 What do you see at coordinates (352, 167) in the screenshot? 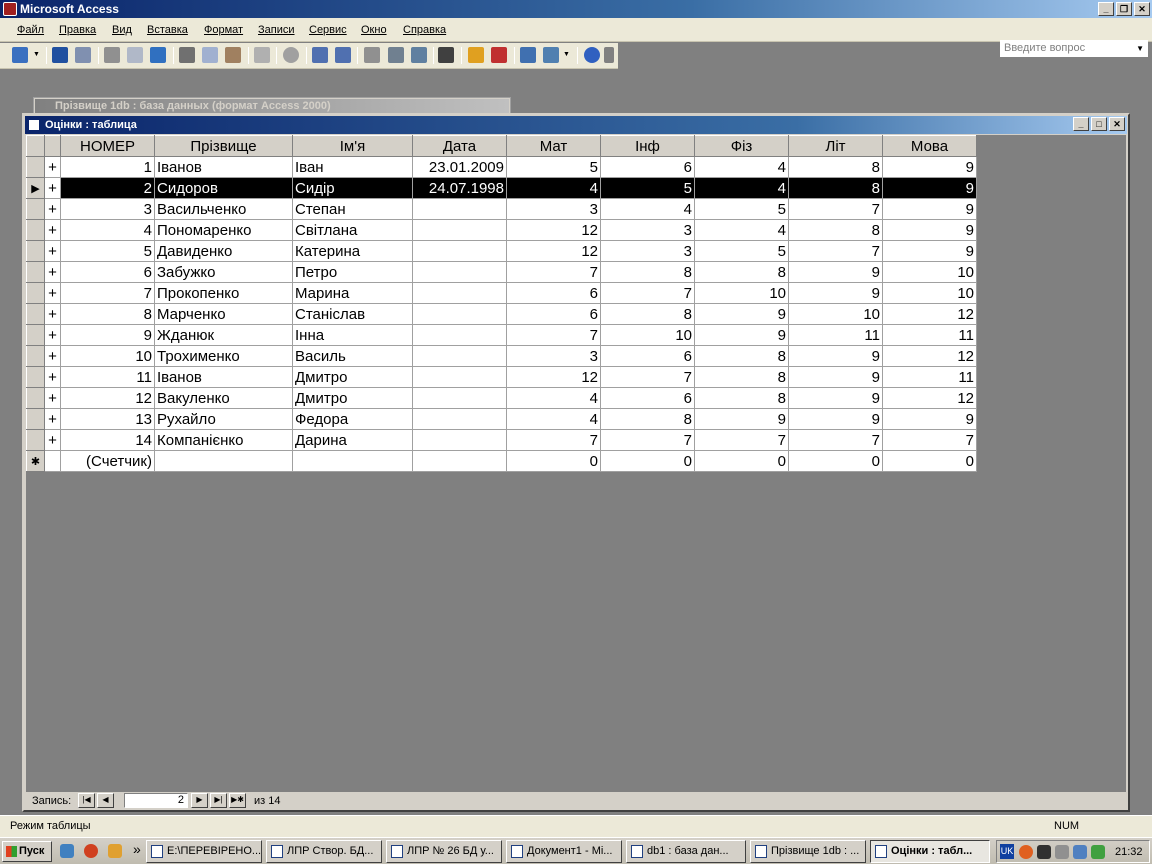
I see `table-cell: Іван` at bounding box center [352, 167].